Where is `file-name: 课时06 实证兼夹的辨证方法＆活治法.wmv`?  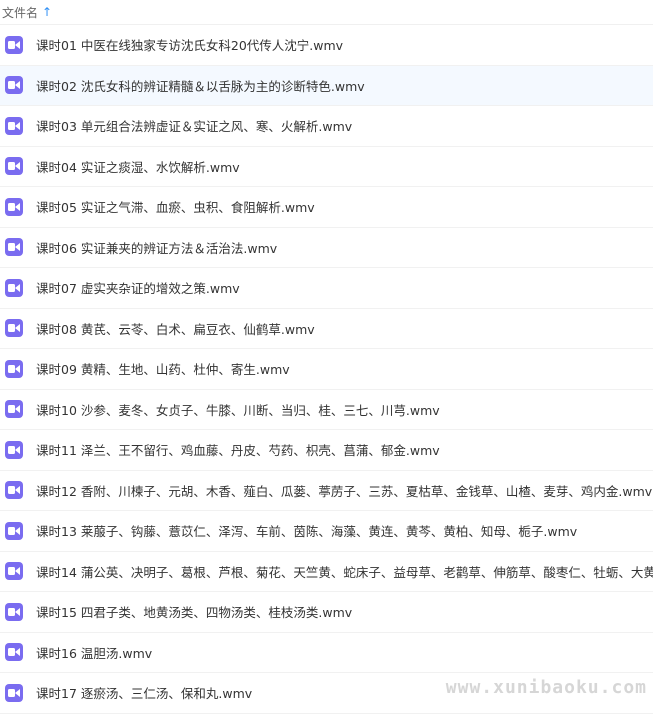
file-name: 课时06 实证兼夹的辨证方法＆活治法.wmv is located at coordinates (157, 248).